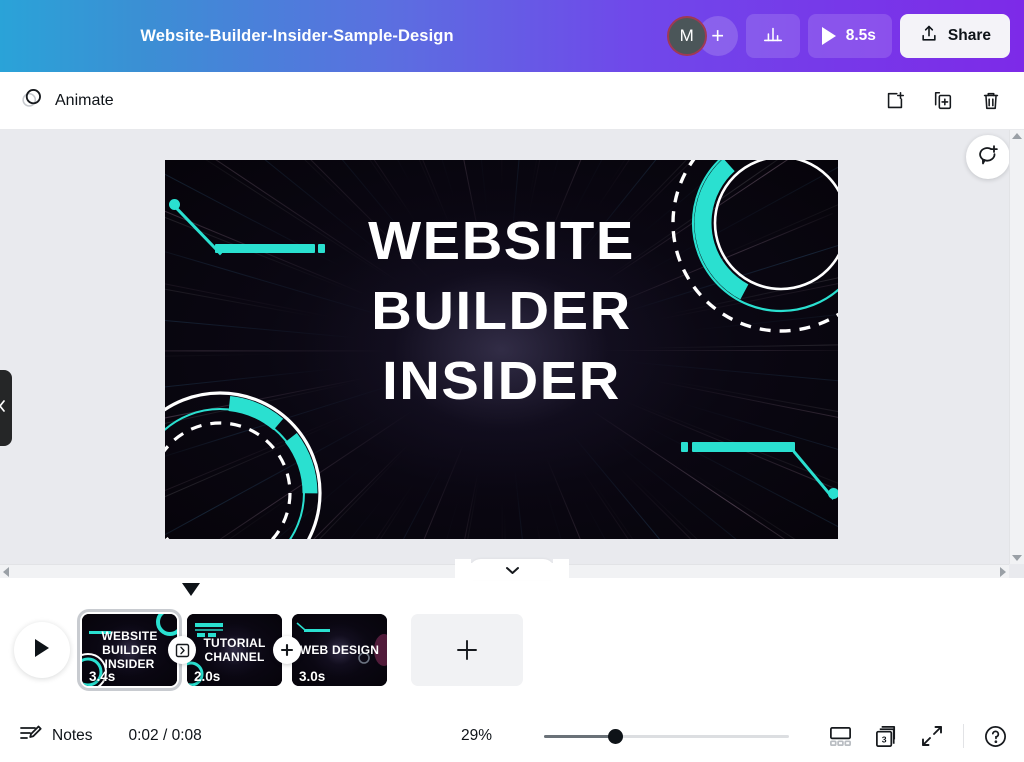  I want to click on headline-line-2: BUILDER, so click(501, 311).